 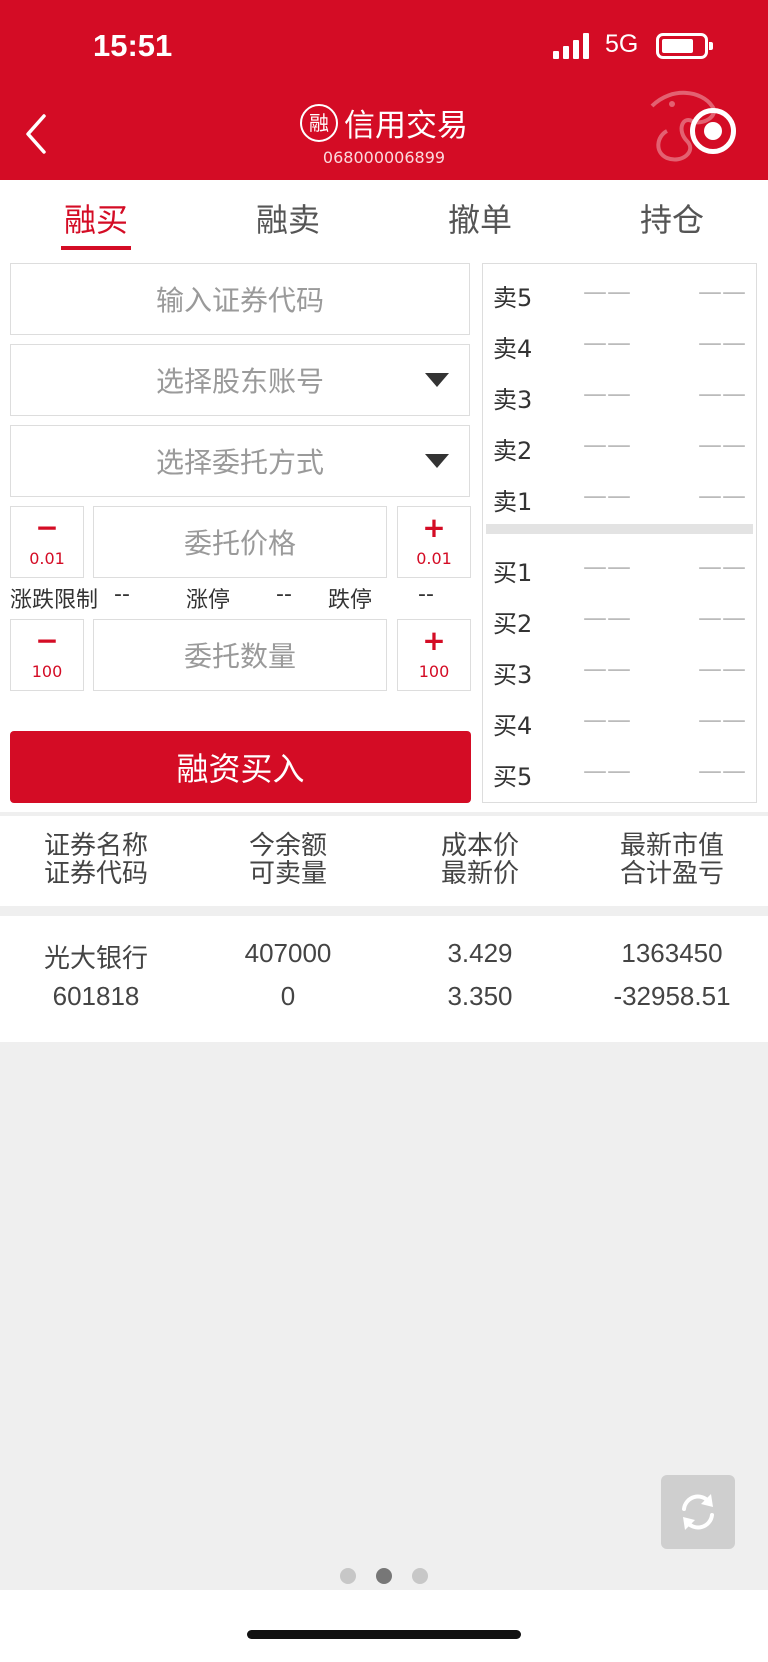 I want to click on status-time: 15:51, so click(x=133, y=45).